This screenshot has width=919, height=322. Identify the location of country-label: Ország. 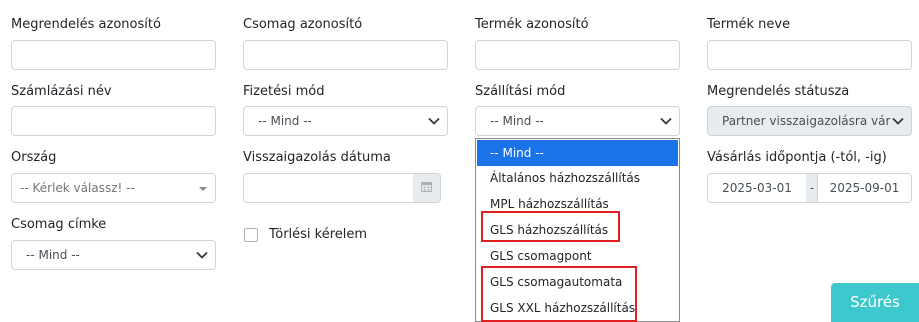
(34, 157).